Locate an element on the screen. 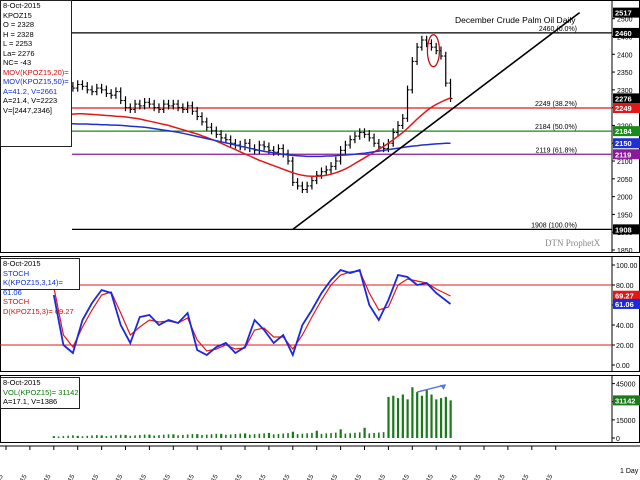 The width and height of the screenshot is (640, 480). price-tag: 2460 is located at coordinates (623, 33).